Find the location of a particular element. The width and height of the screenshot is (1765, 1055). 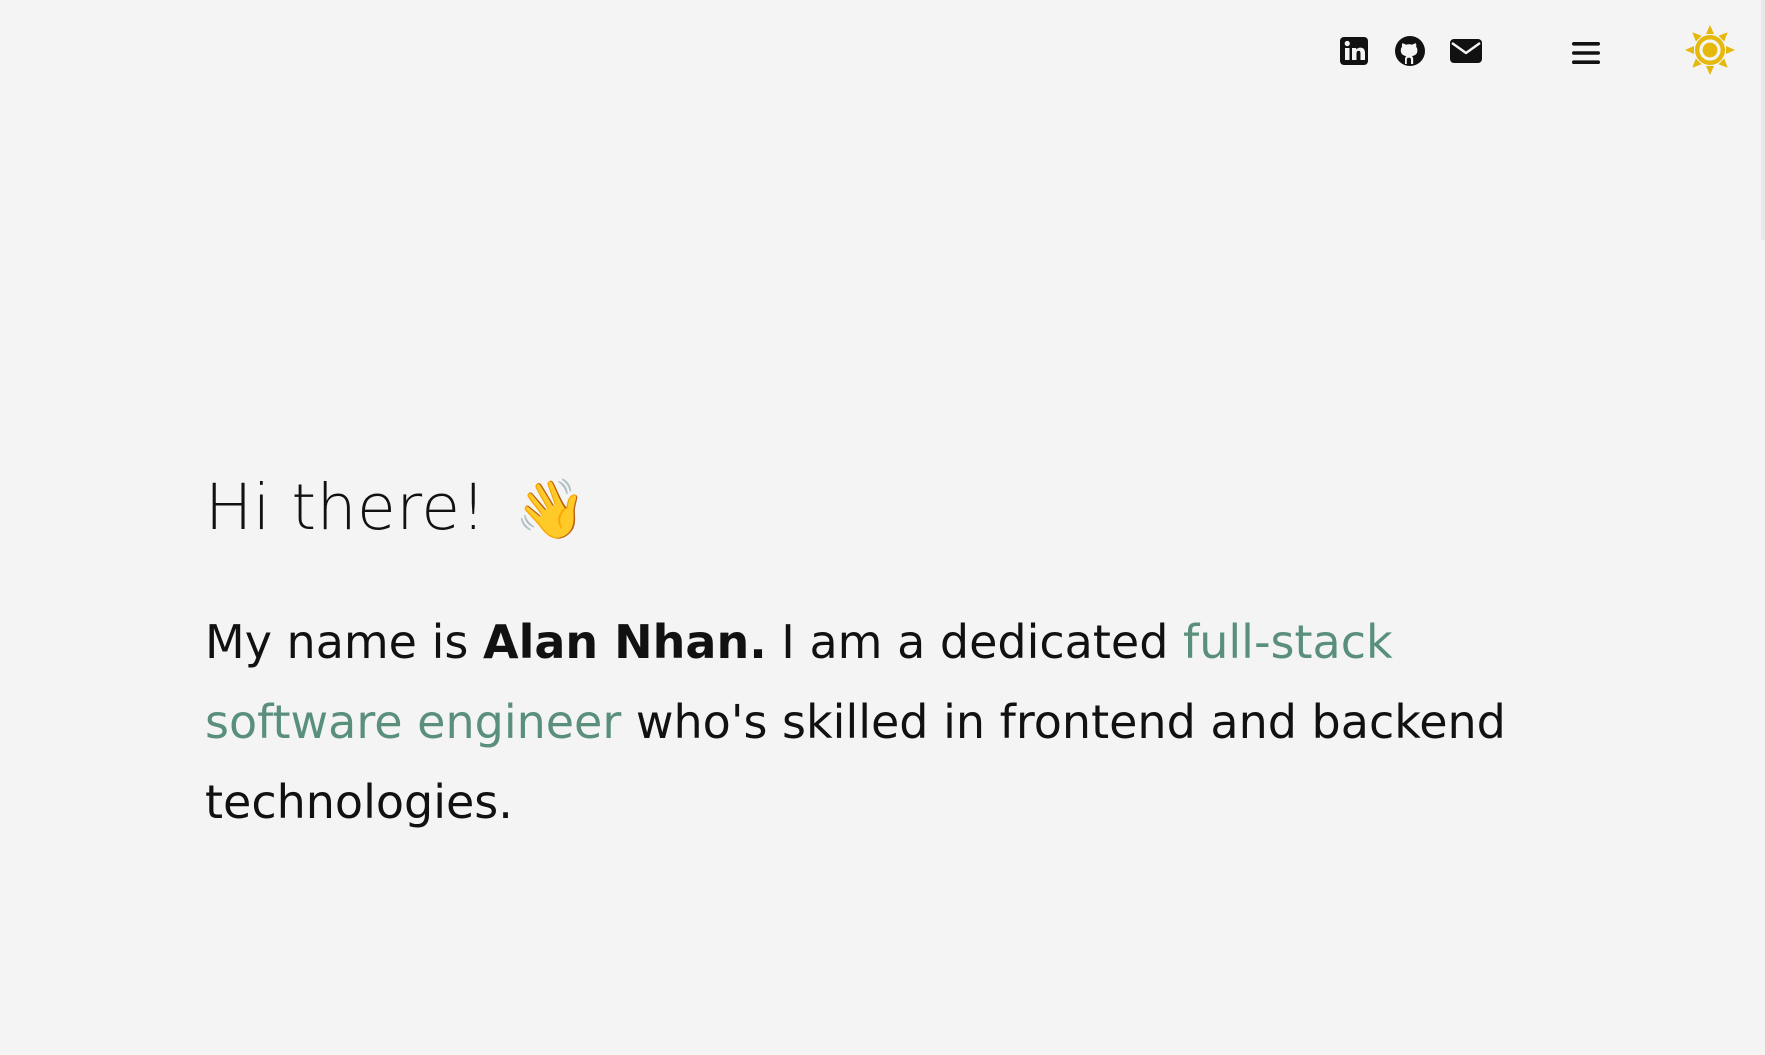

greeting-heading: Hi there! 👋 is located at coordinates (885, 508).